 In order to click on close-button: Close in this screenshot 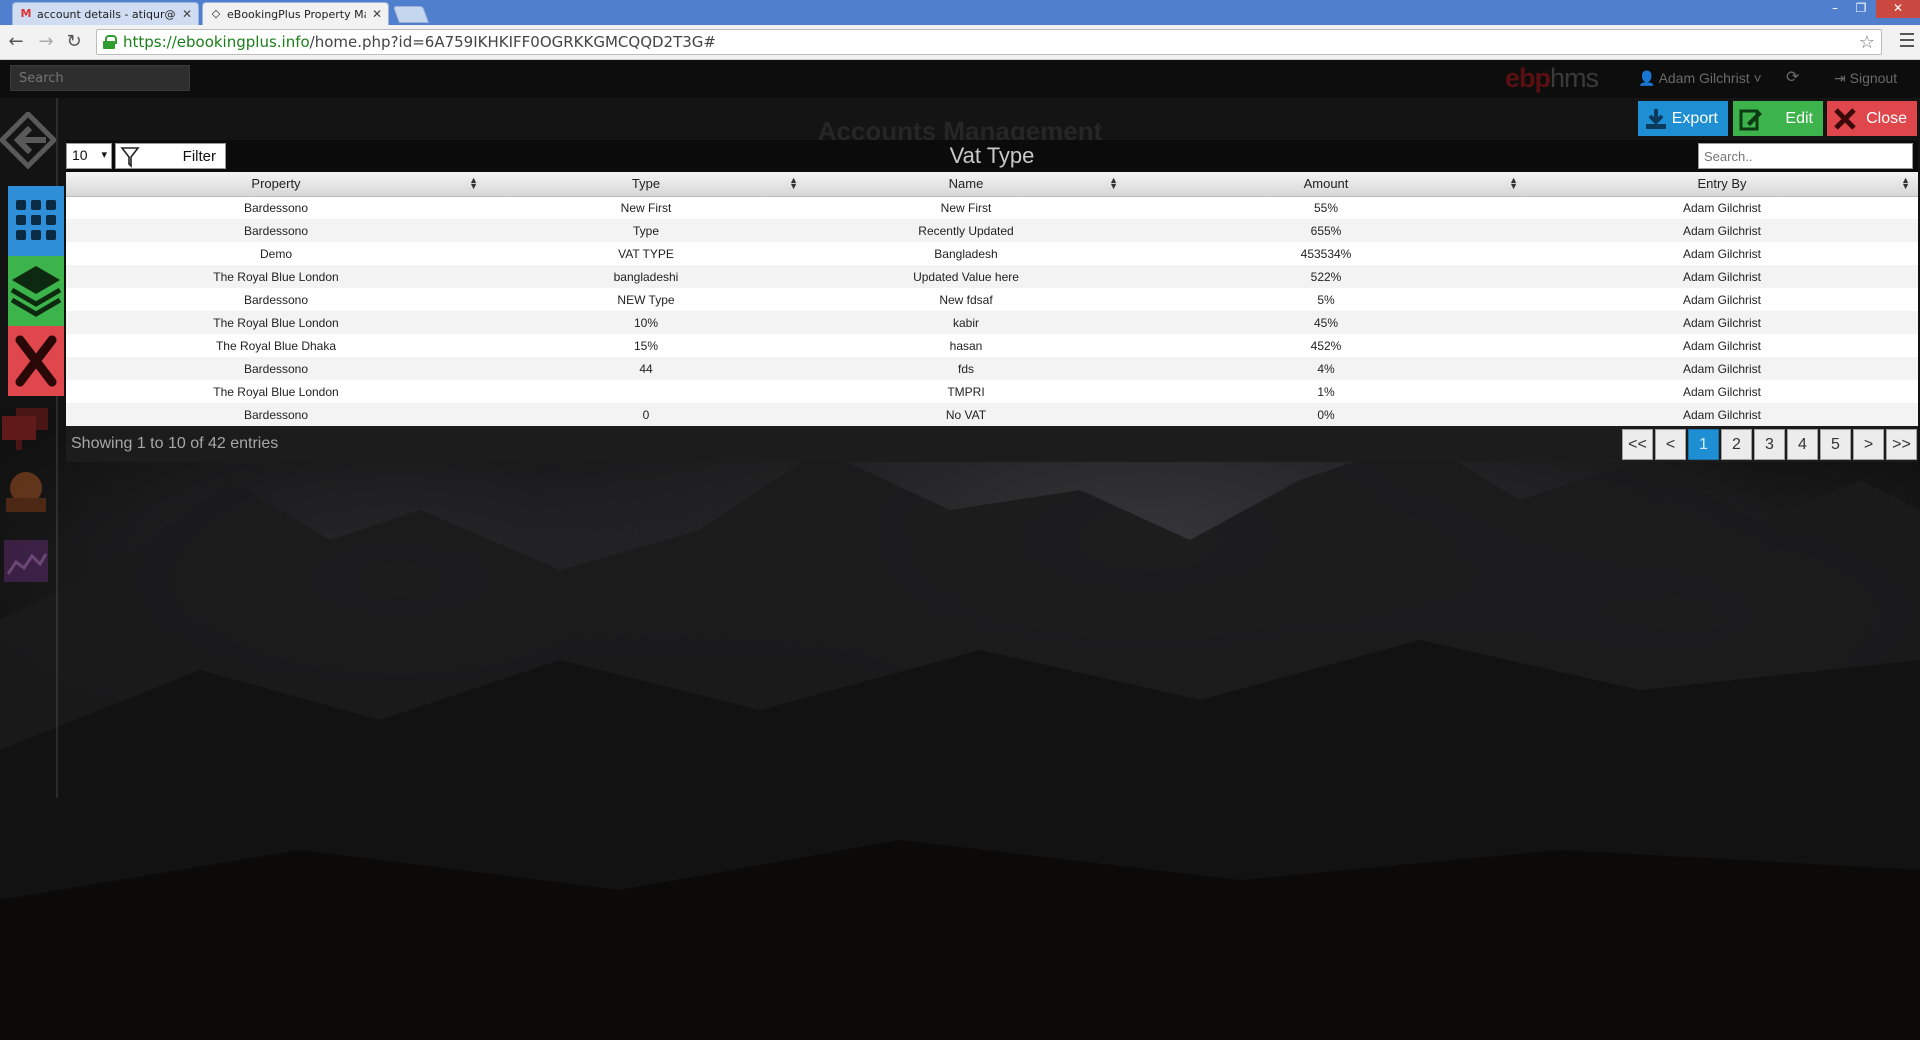, I will do `click(1872, 118)`.